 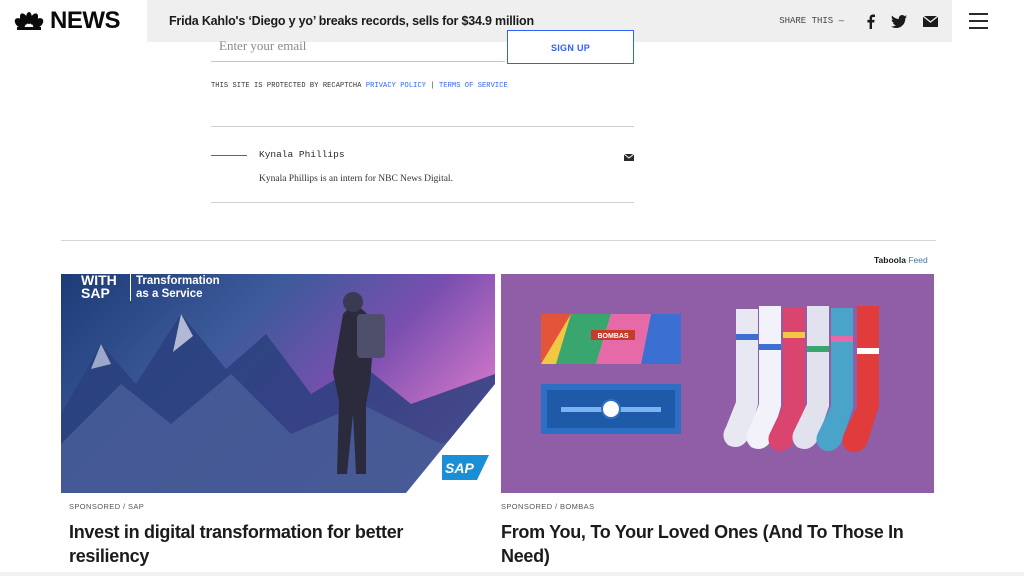 I want to click on sponsor-label: SPONSORED / BOMBAS, so click(x=548, y=506).